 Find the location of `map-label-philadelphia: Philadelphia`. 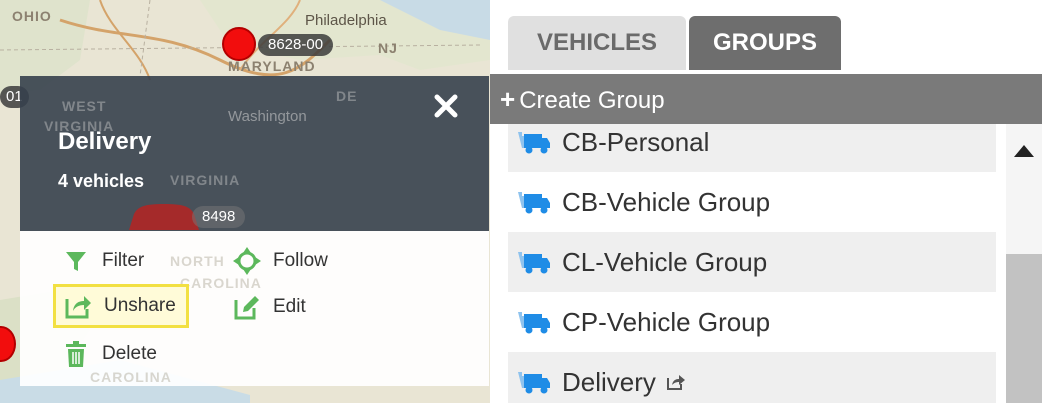

map-label-philadelphia: Philadelphia is located at coordinates (346, 20).